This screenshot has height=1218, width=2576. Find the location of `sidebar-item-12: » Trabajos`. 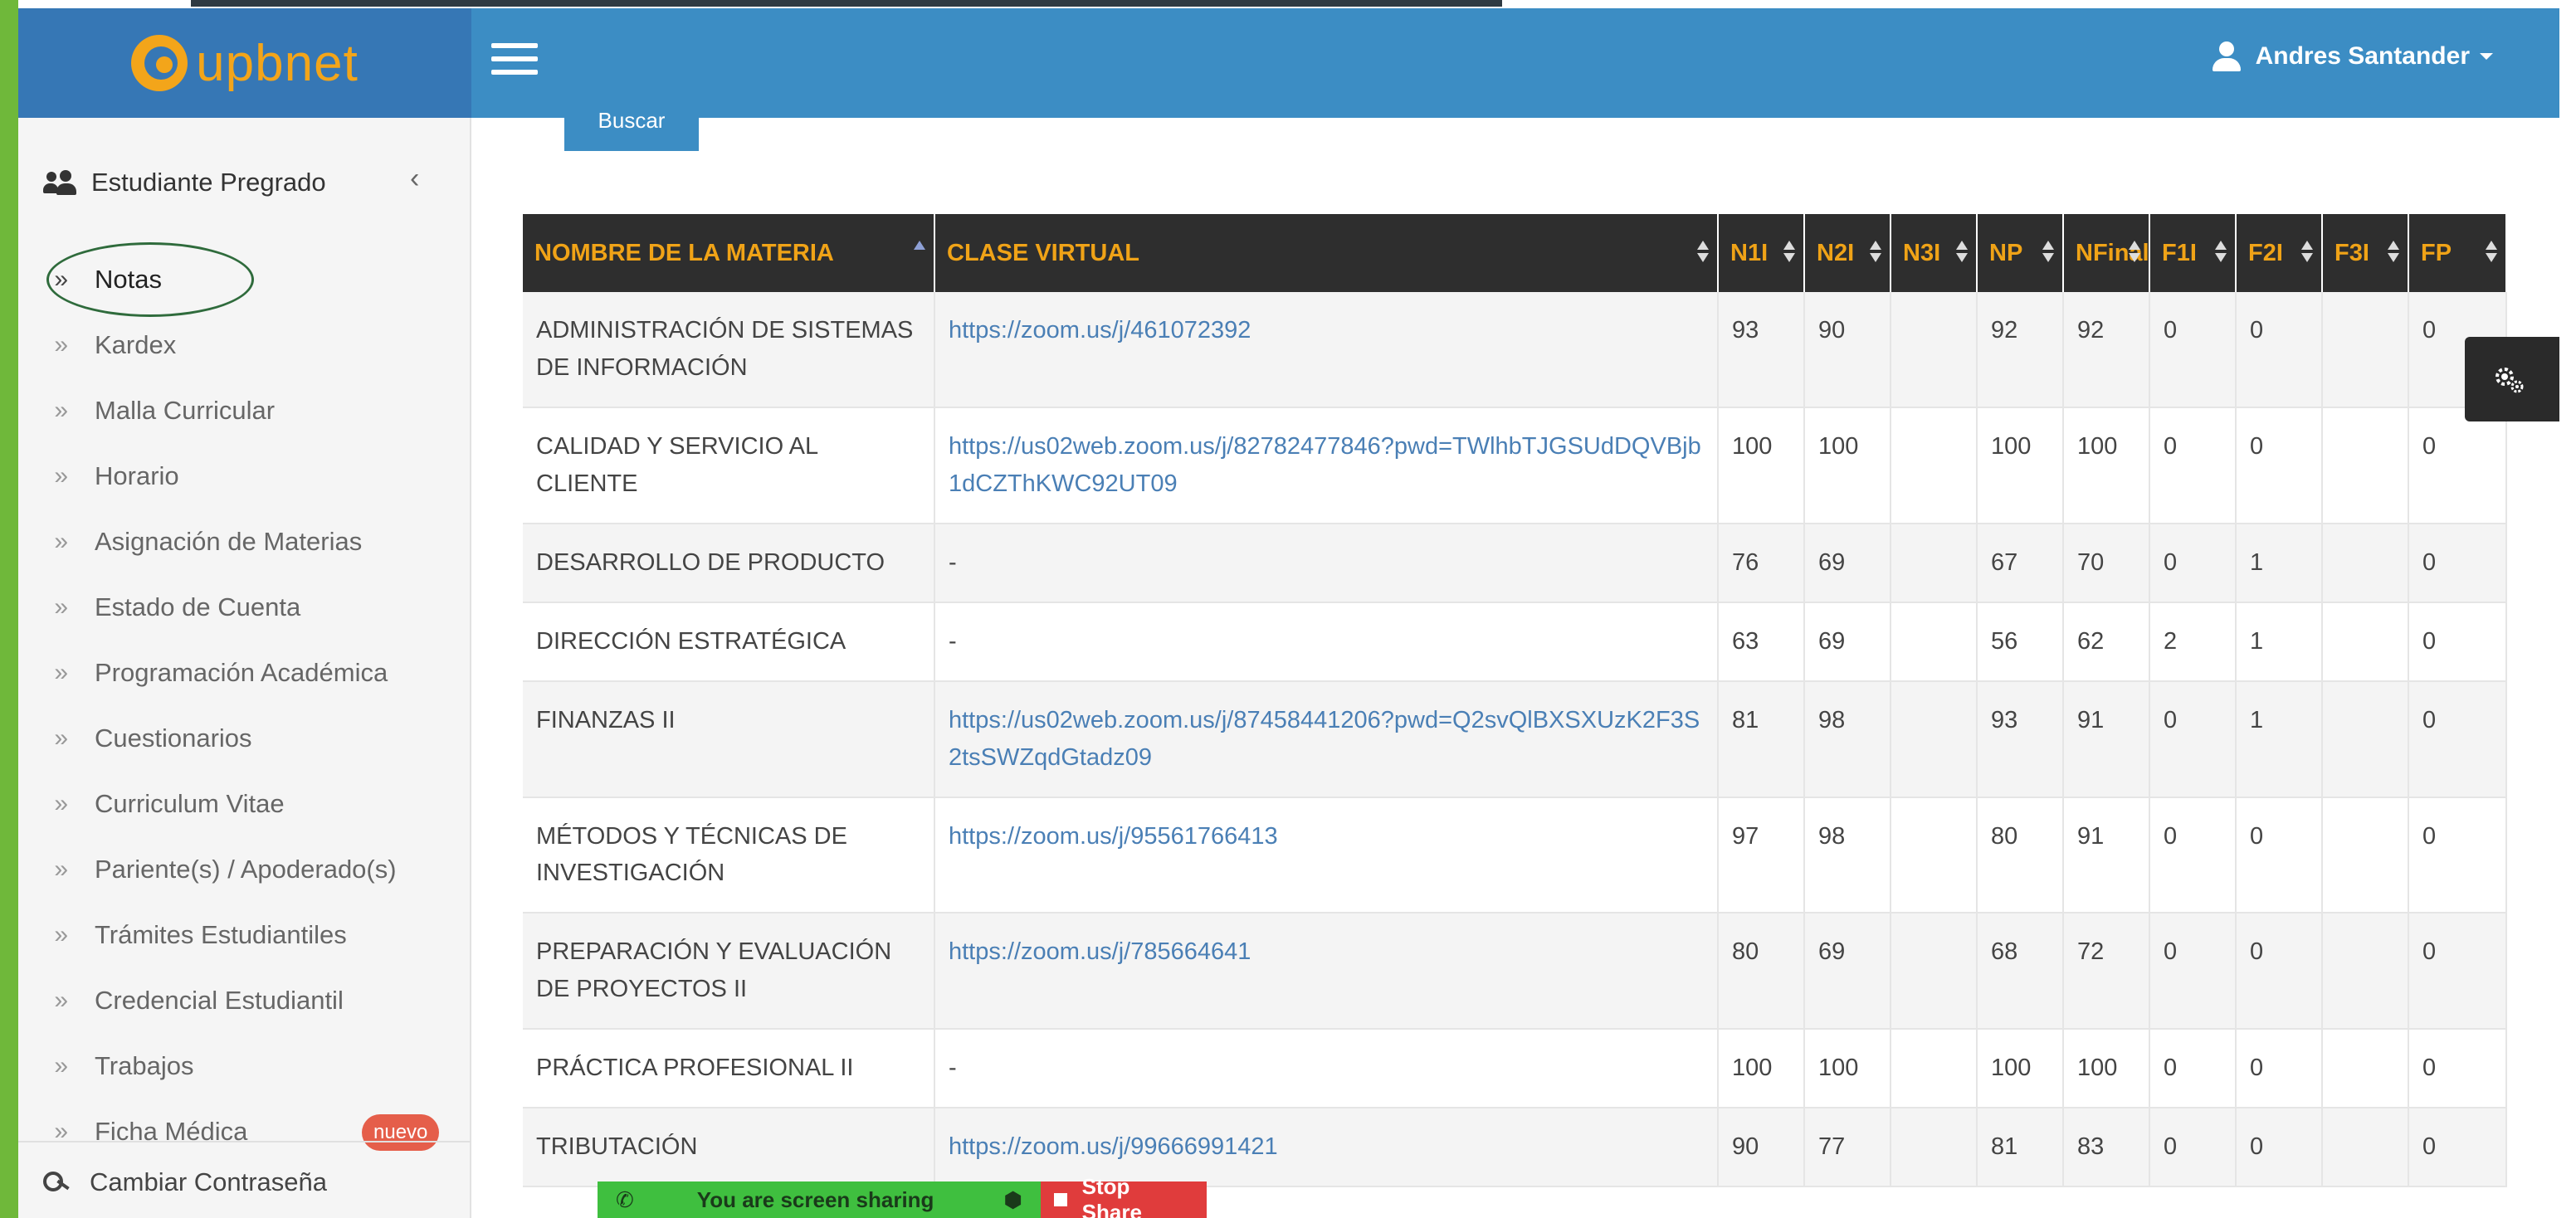

sidebar-item-12: » Trabajos is located at coordinates (245, 1066).